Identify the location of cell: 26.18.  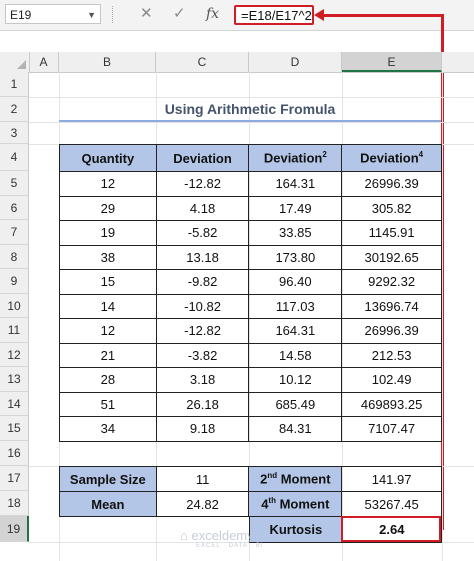
(202, 404).